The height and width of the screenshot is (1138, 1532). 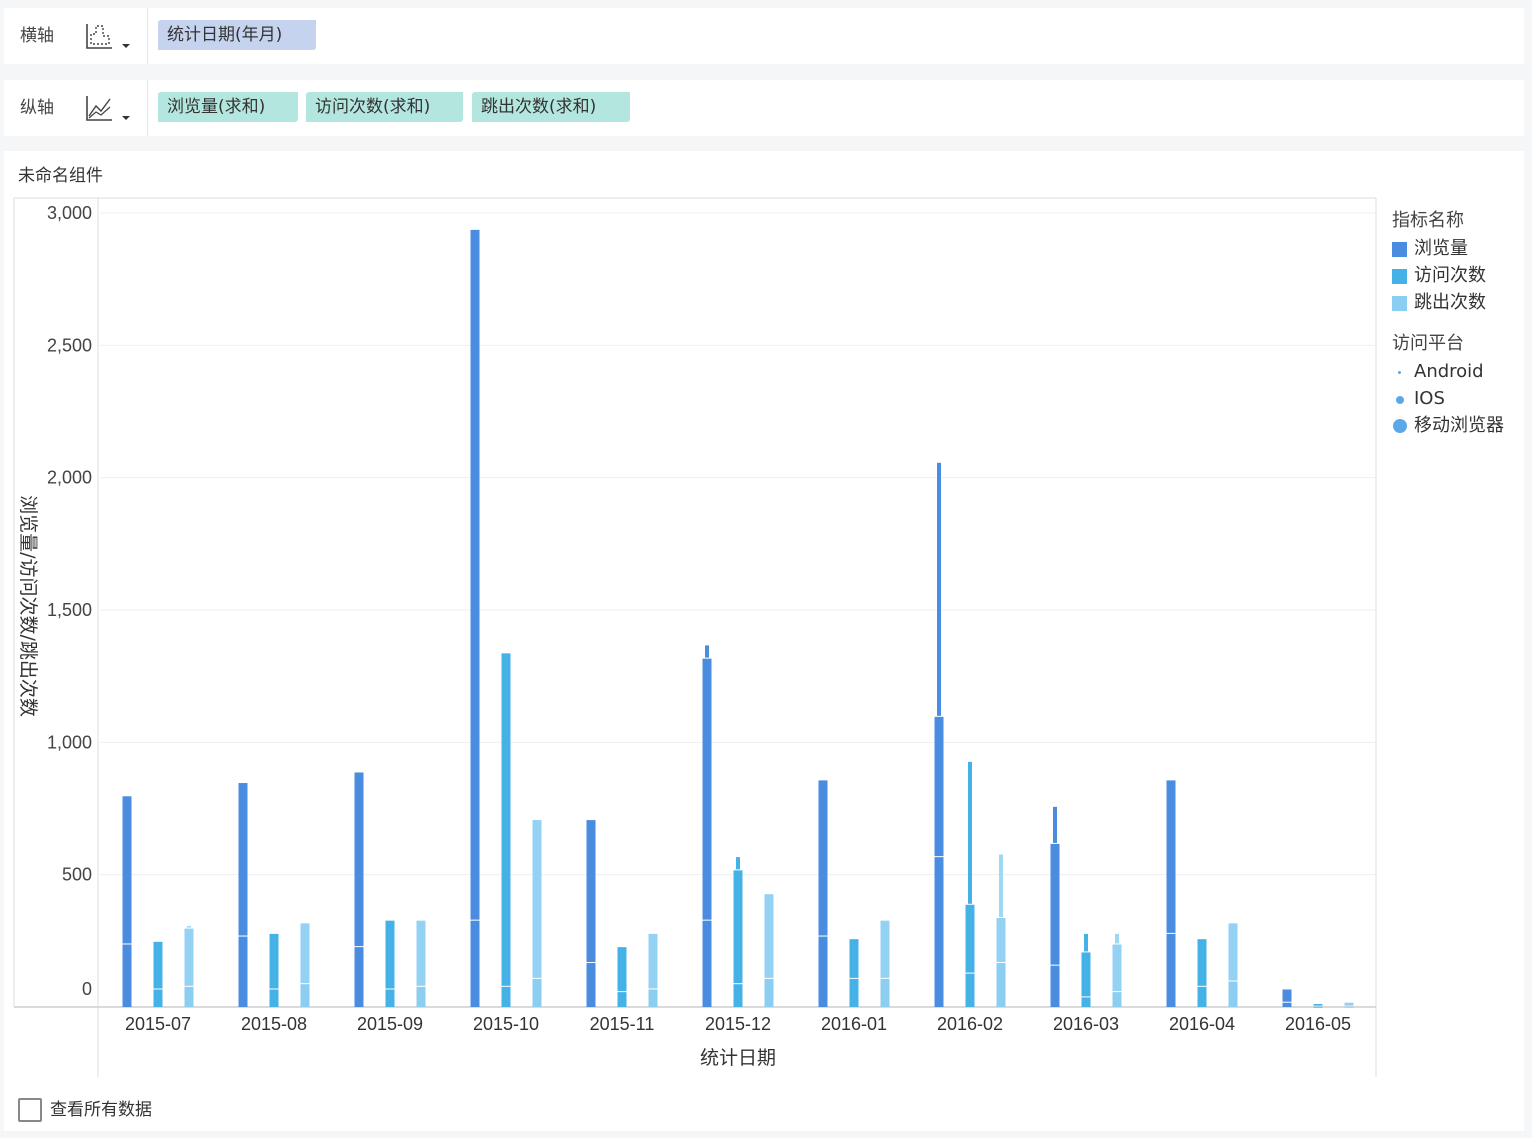 I want to click on x-tick-label: 2015-07, so click(x=158, y=1024).